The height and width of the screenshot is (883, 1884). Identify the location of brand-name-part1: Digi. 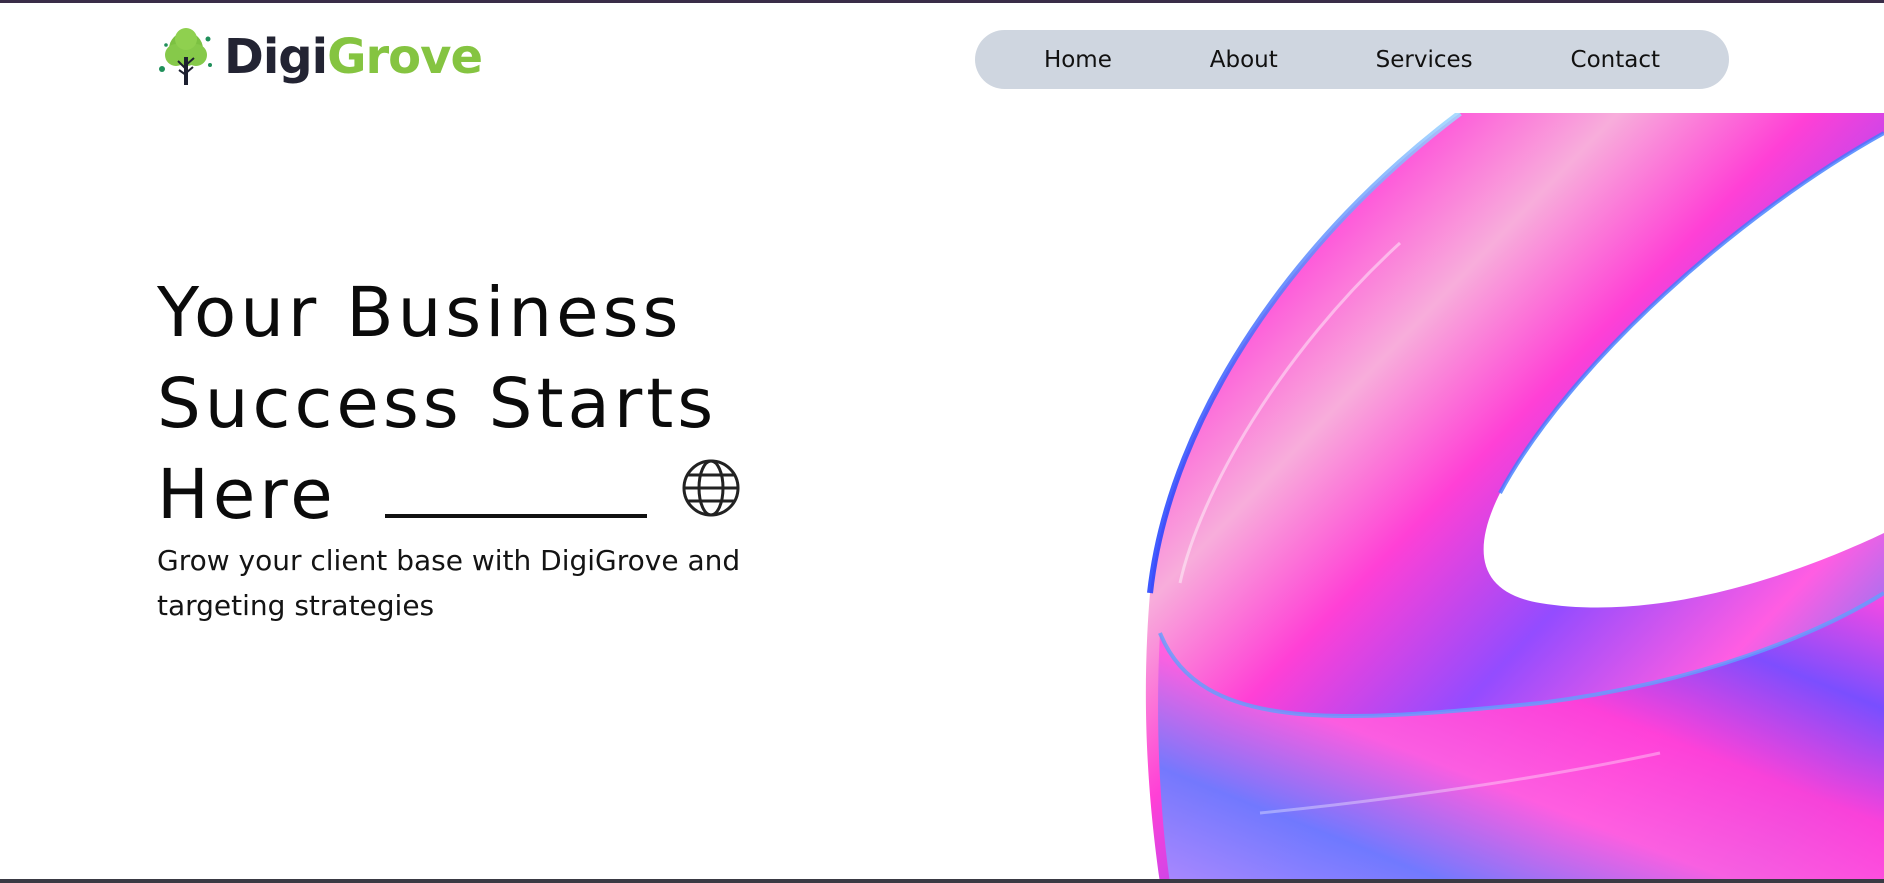
(276, 57).